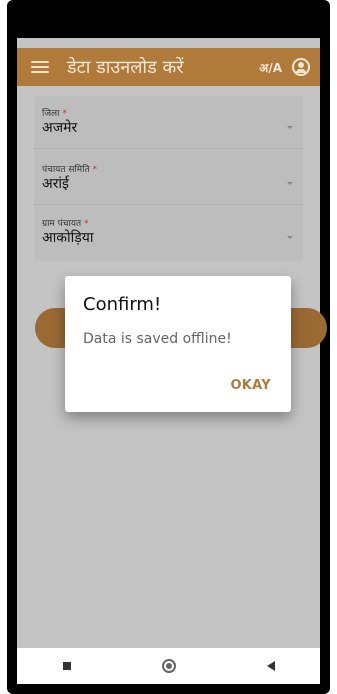  I want to click on gram-panchayat-dropdown: ग्राम पंचायत * आकोड़िया, so click(168, 232).